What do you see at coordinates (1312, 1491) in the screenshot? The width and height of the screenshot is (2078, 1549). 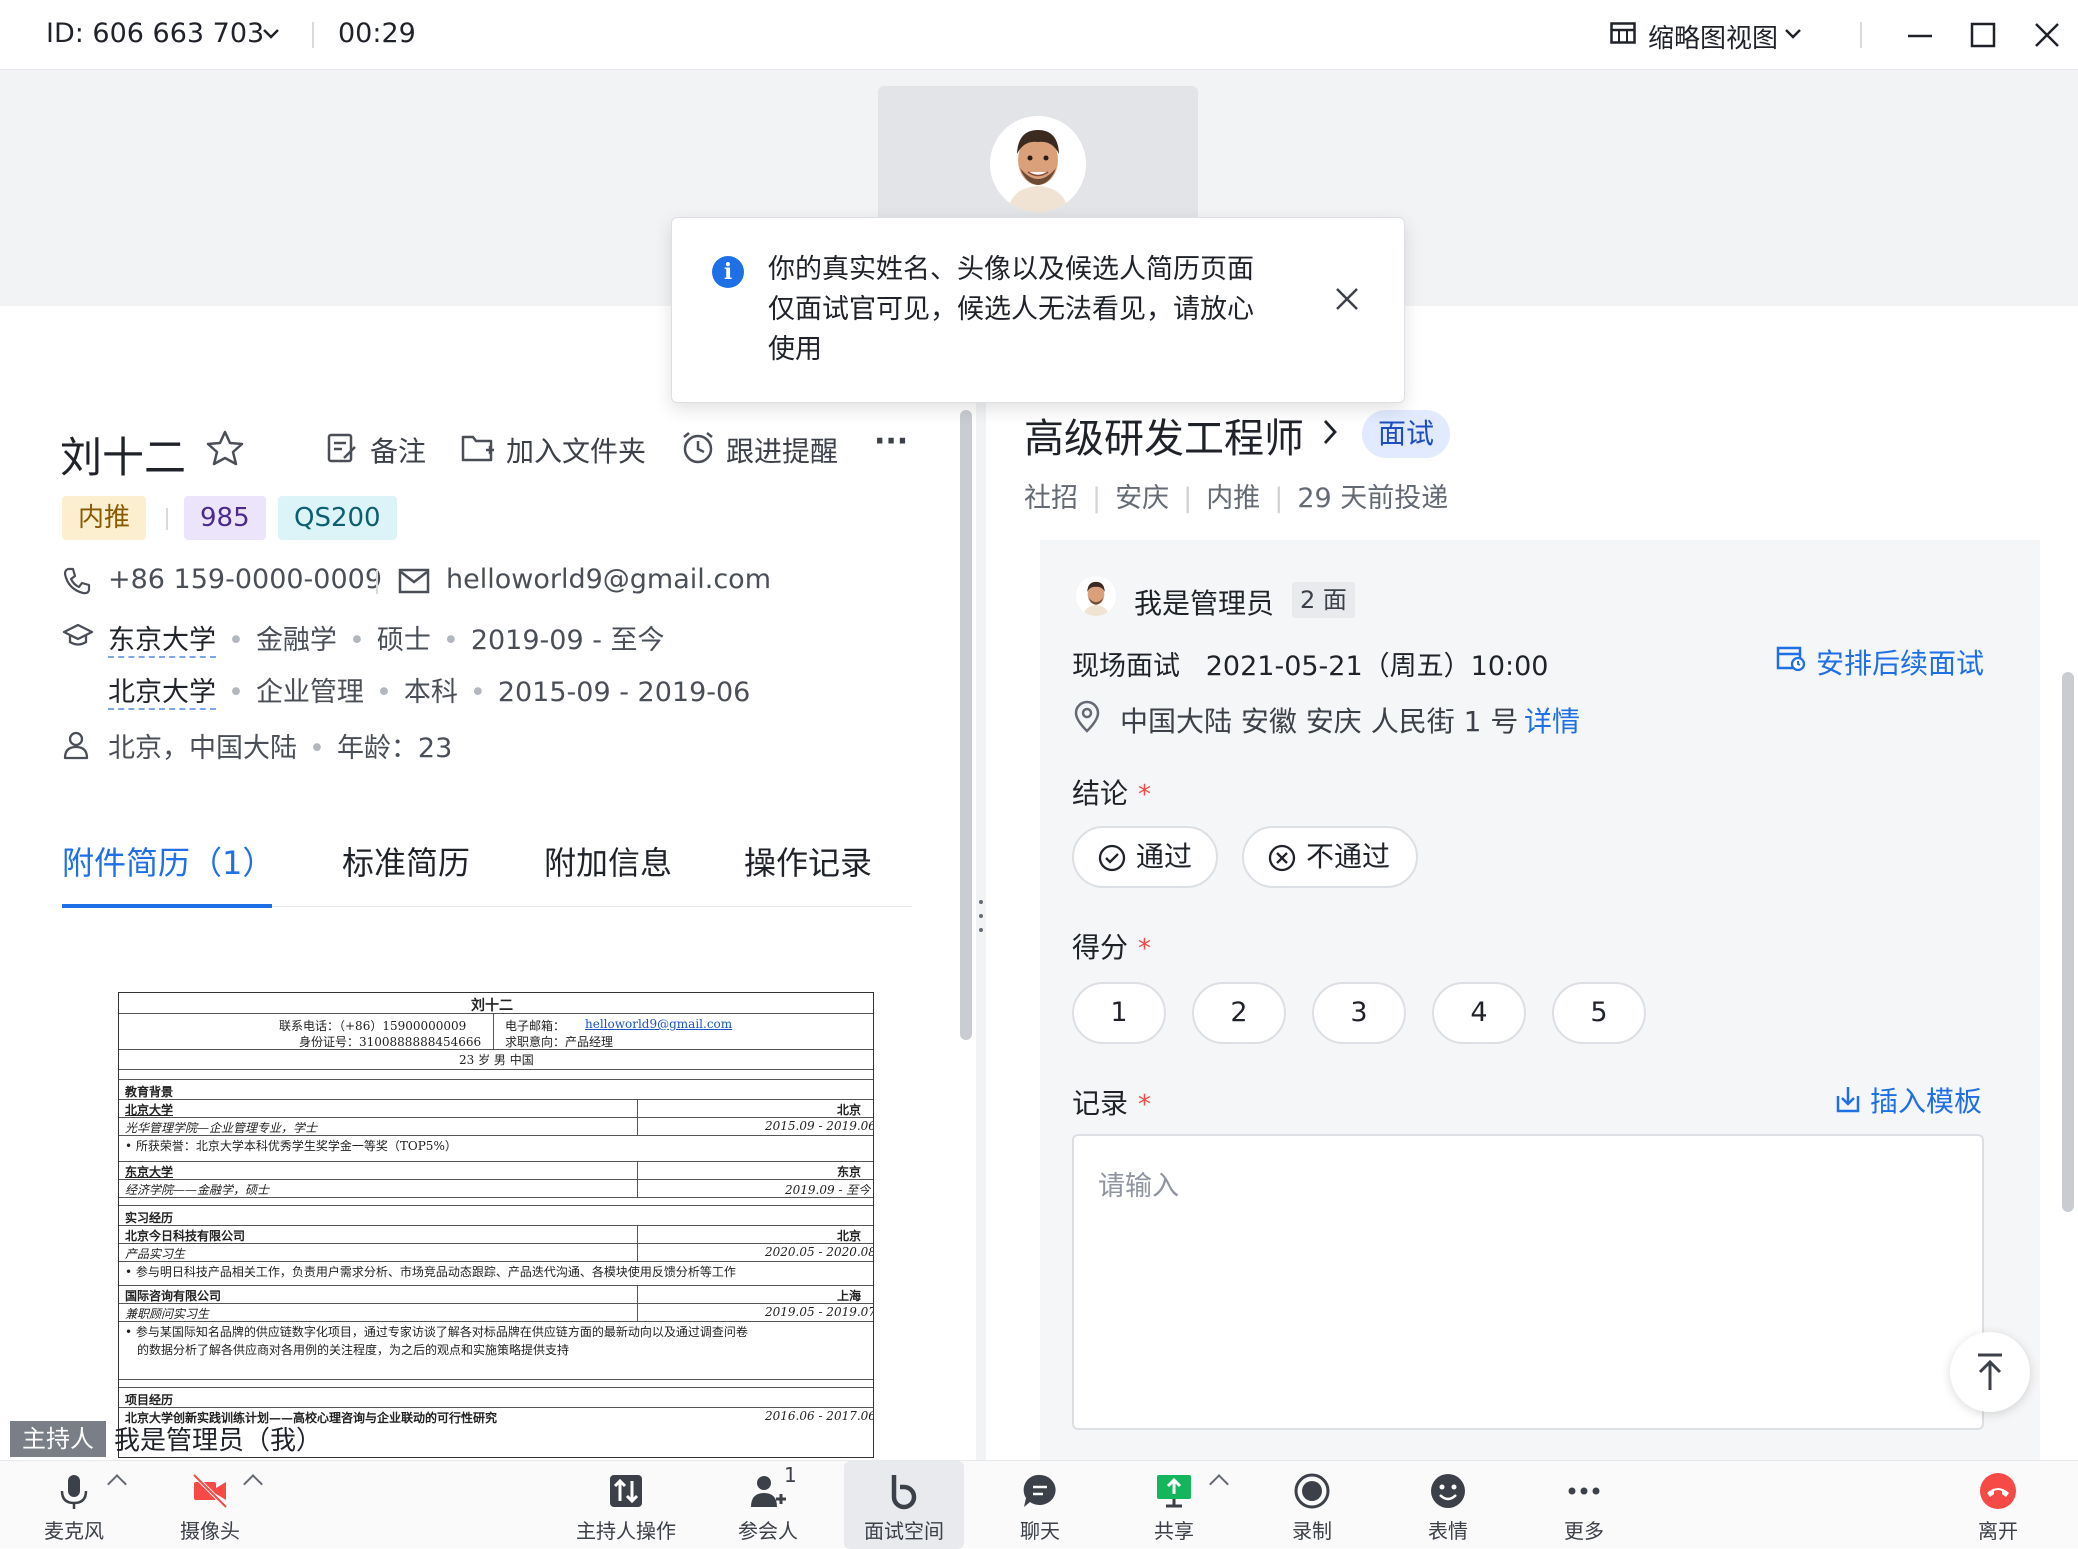 I see `record-icon` at bounding box center [1312, 1491].